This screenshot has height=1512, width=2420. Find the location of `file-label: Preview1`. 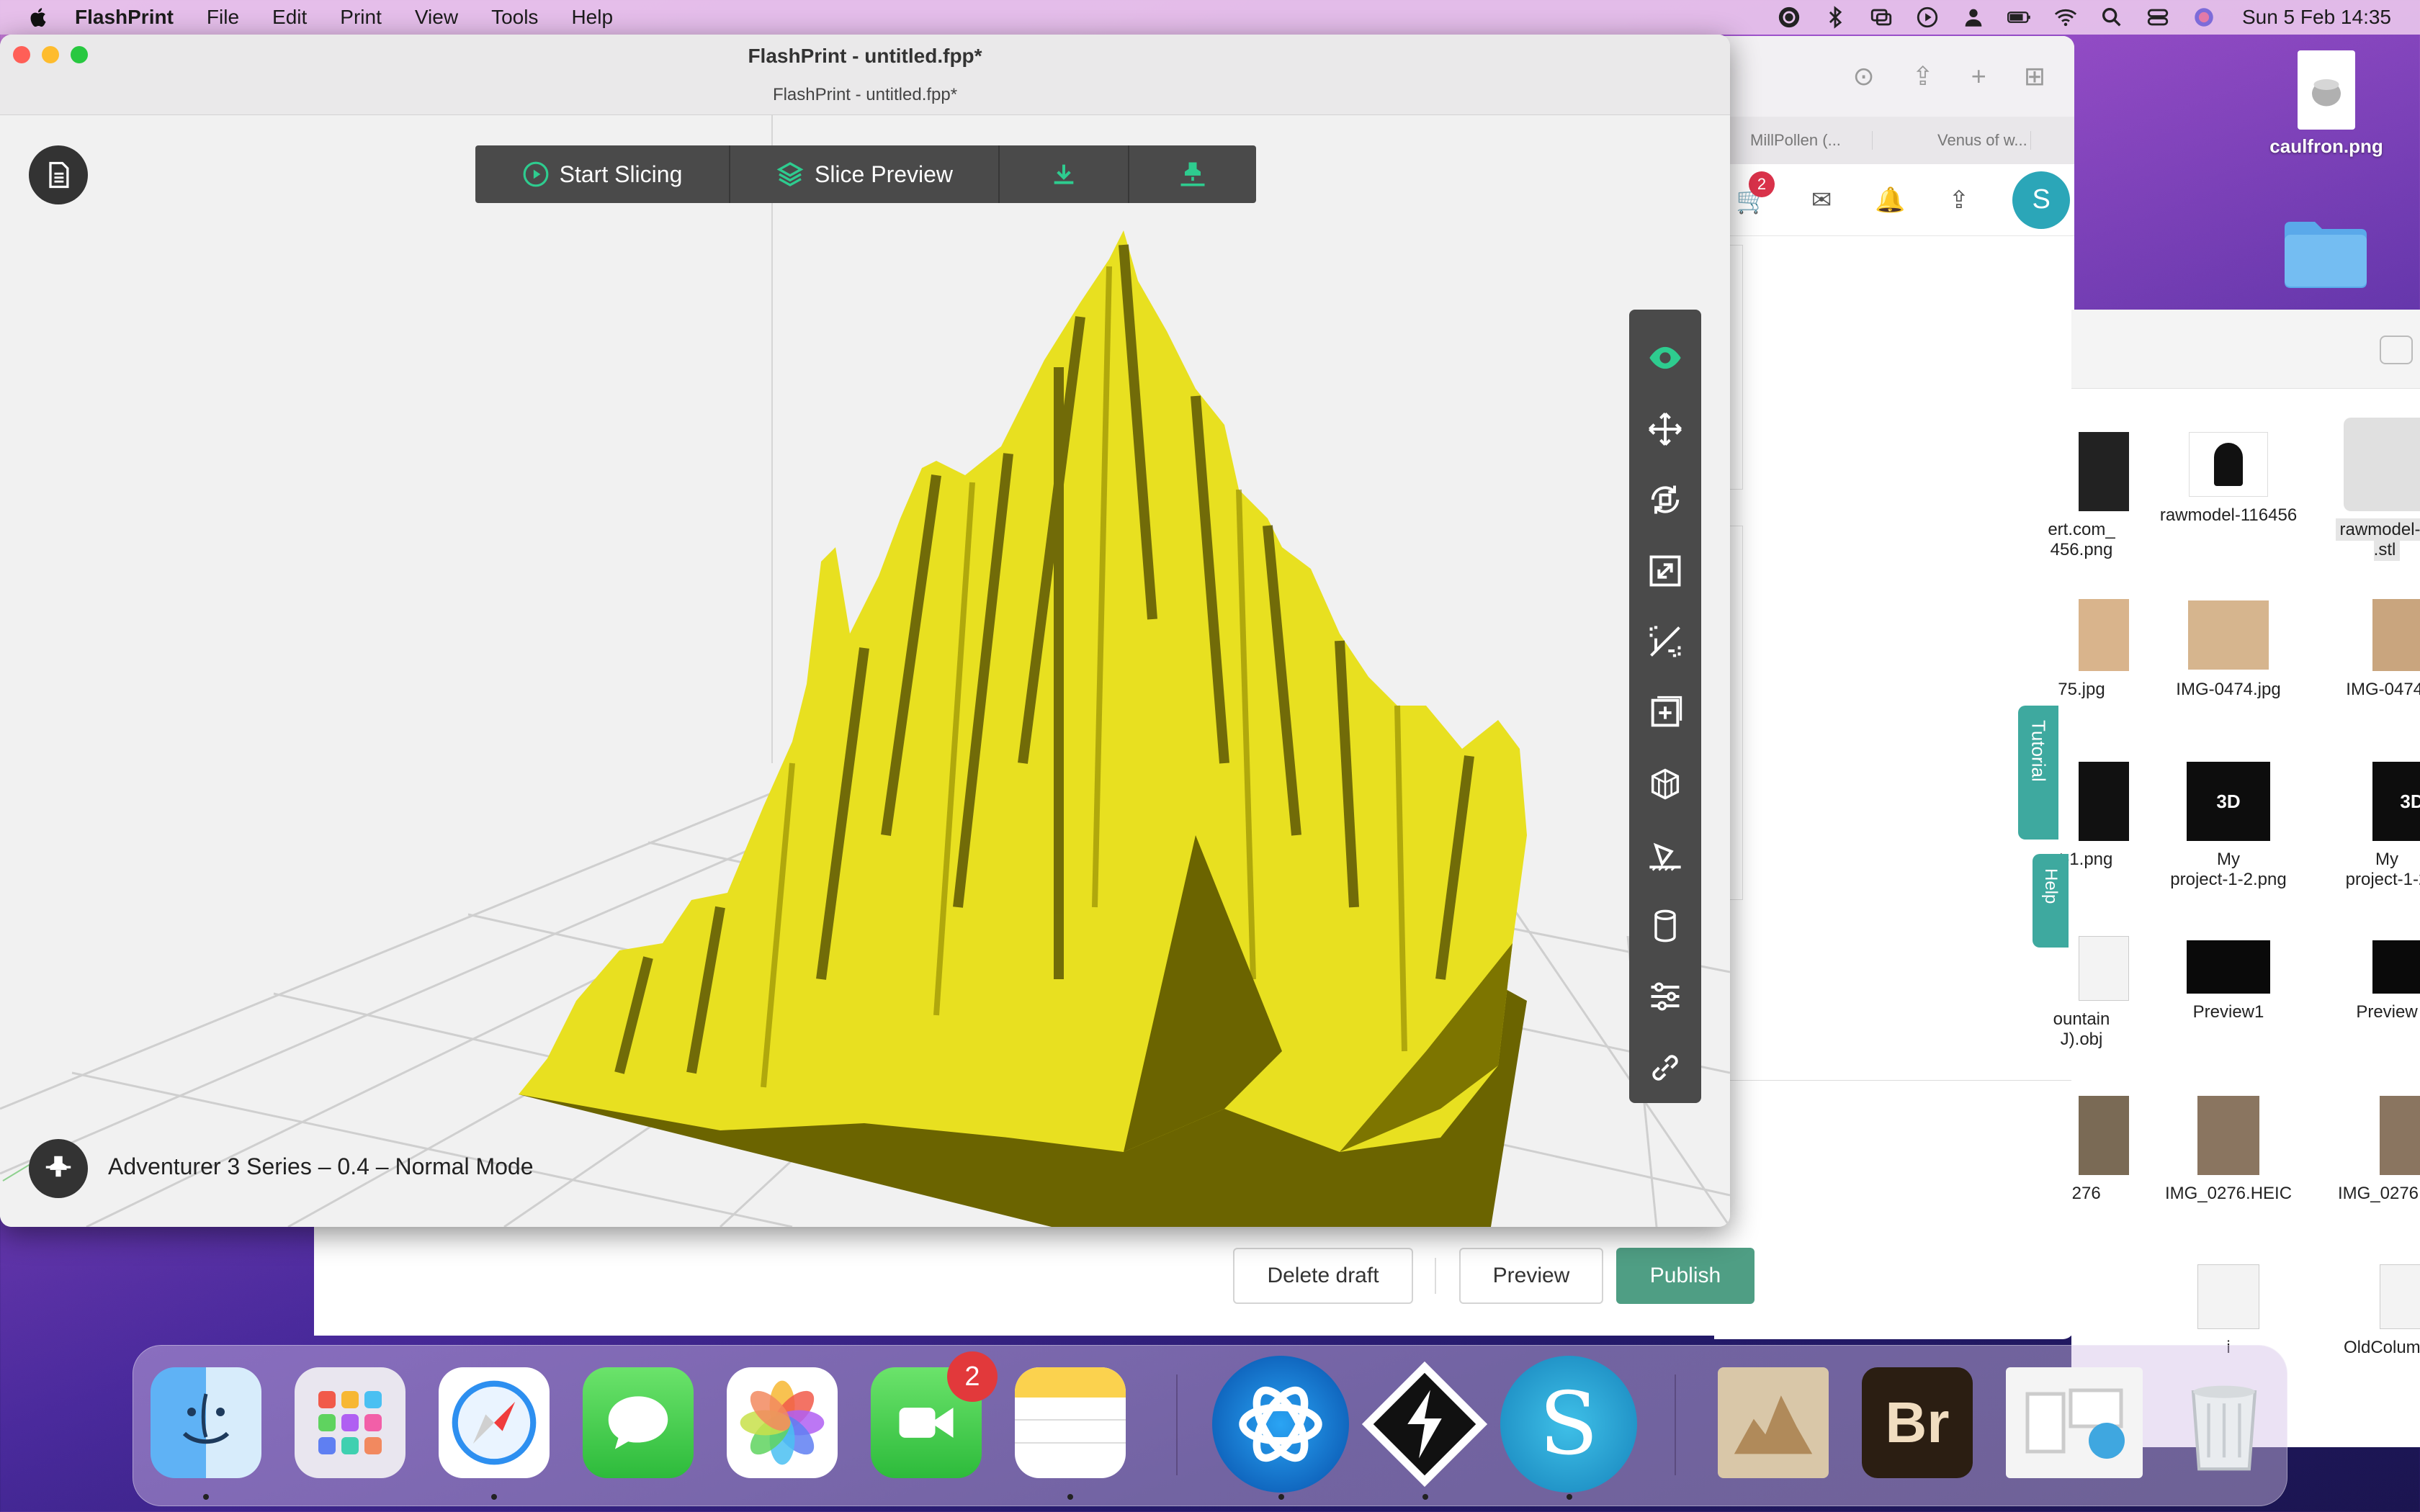

file-label: Preview1 is located at coordinates (2228, 1012).